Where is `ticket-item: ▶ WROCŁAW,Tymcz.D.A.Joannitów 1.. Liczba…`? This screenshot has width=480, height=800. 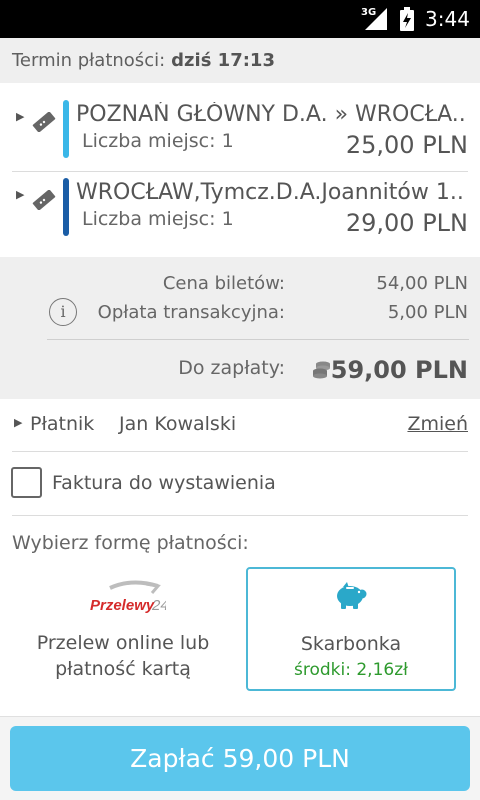 ticket-item: ▶ WROCŁAW,Tymcz.D.A.Joannitów 1.. Liczba… is located at coordinates (240, 214).